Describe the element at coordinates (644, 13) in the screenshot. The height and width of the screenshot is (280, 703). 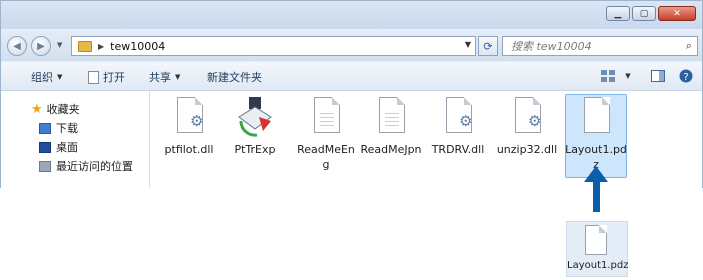
I see `maximize-button: ▢` at that location.